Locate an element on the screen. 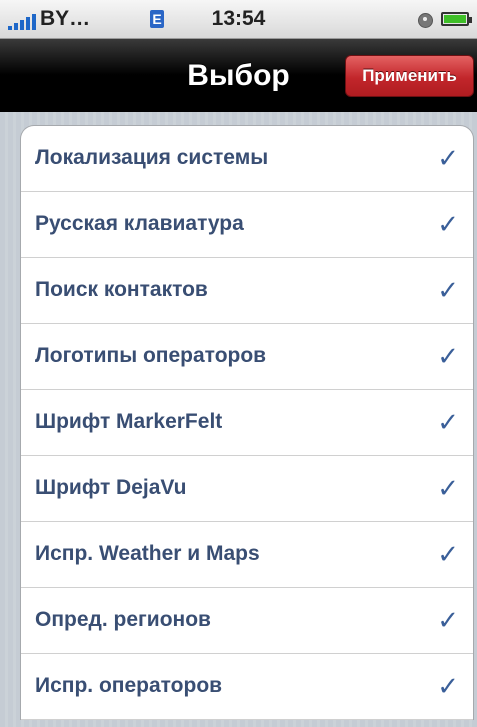 The image size is (477, 727). list-item-label: Испр. Weather и Maps is located at coordinates (147, 553).